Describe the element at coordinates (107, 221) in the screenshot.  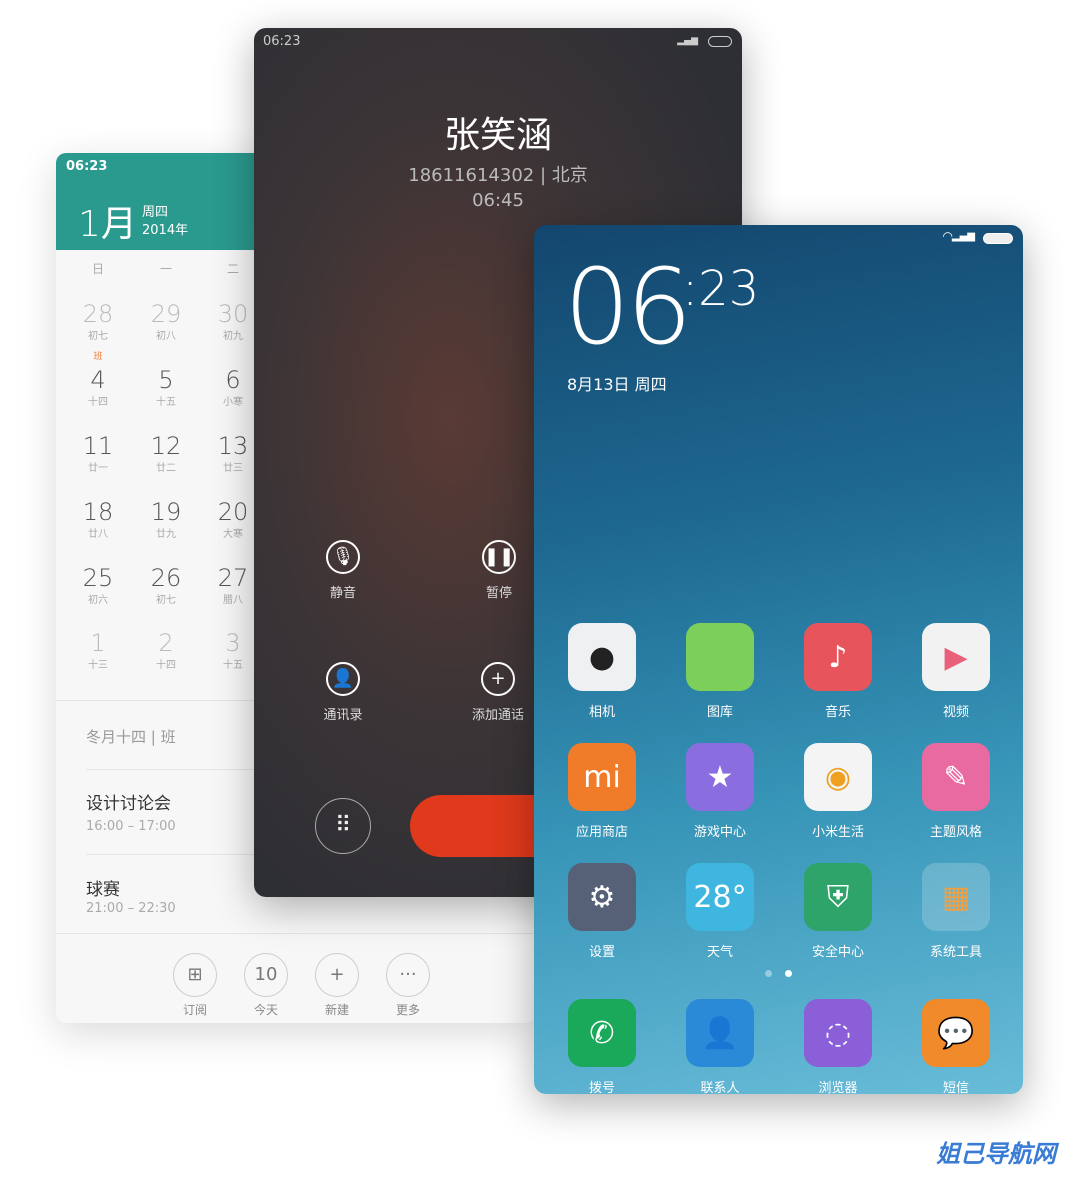
I see `month-label: 1月` at that location.